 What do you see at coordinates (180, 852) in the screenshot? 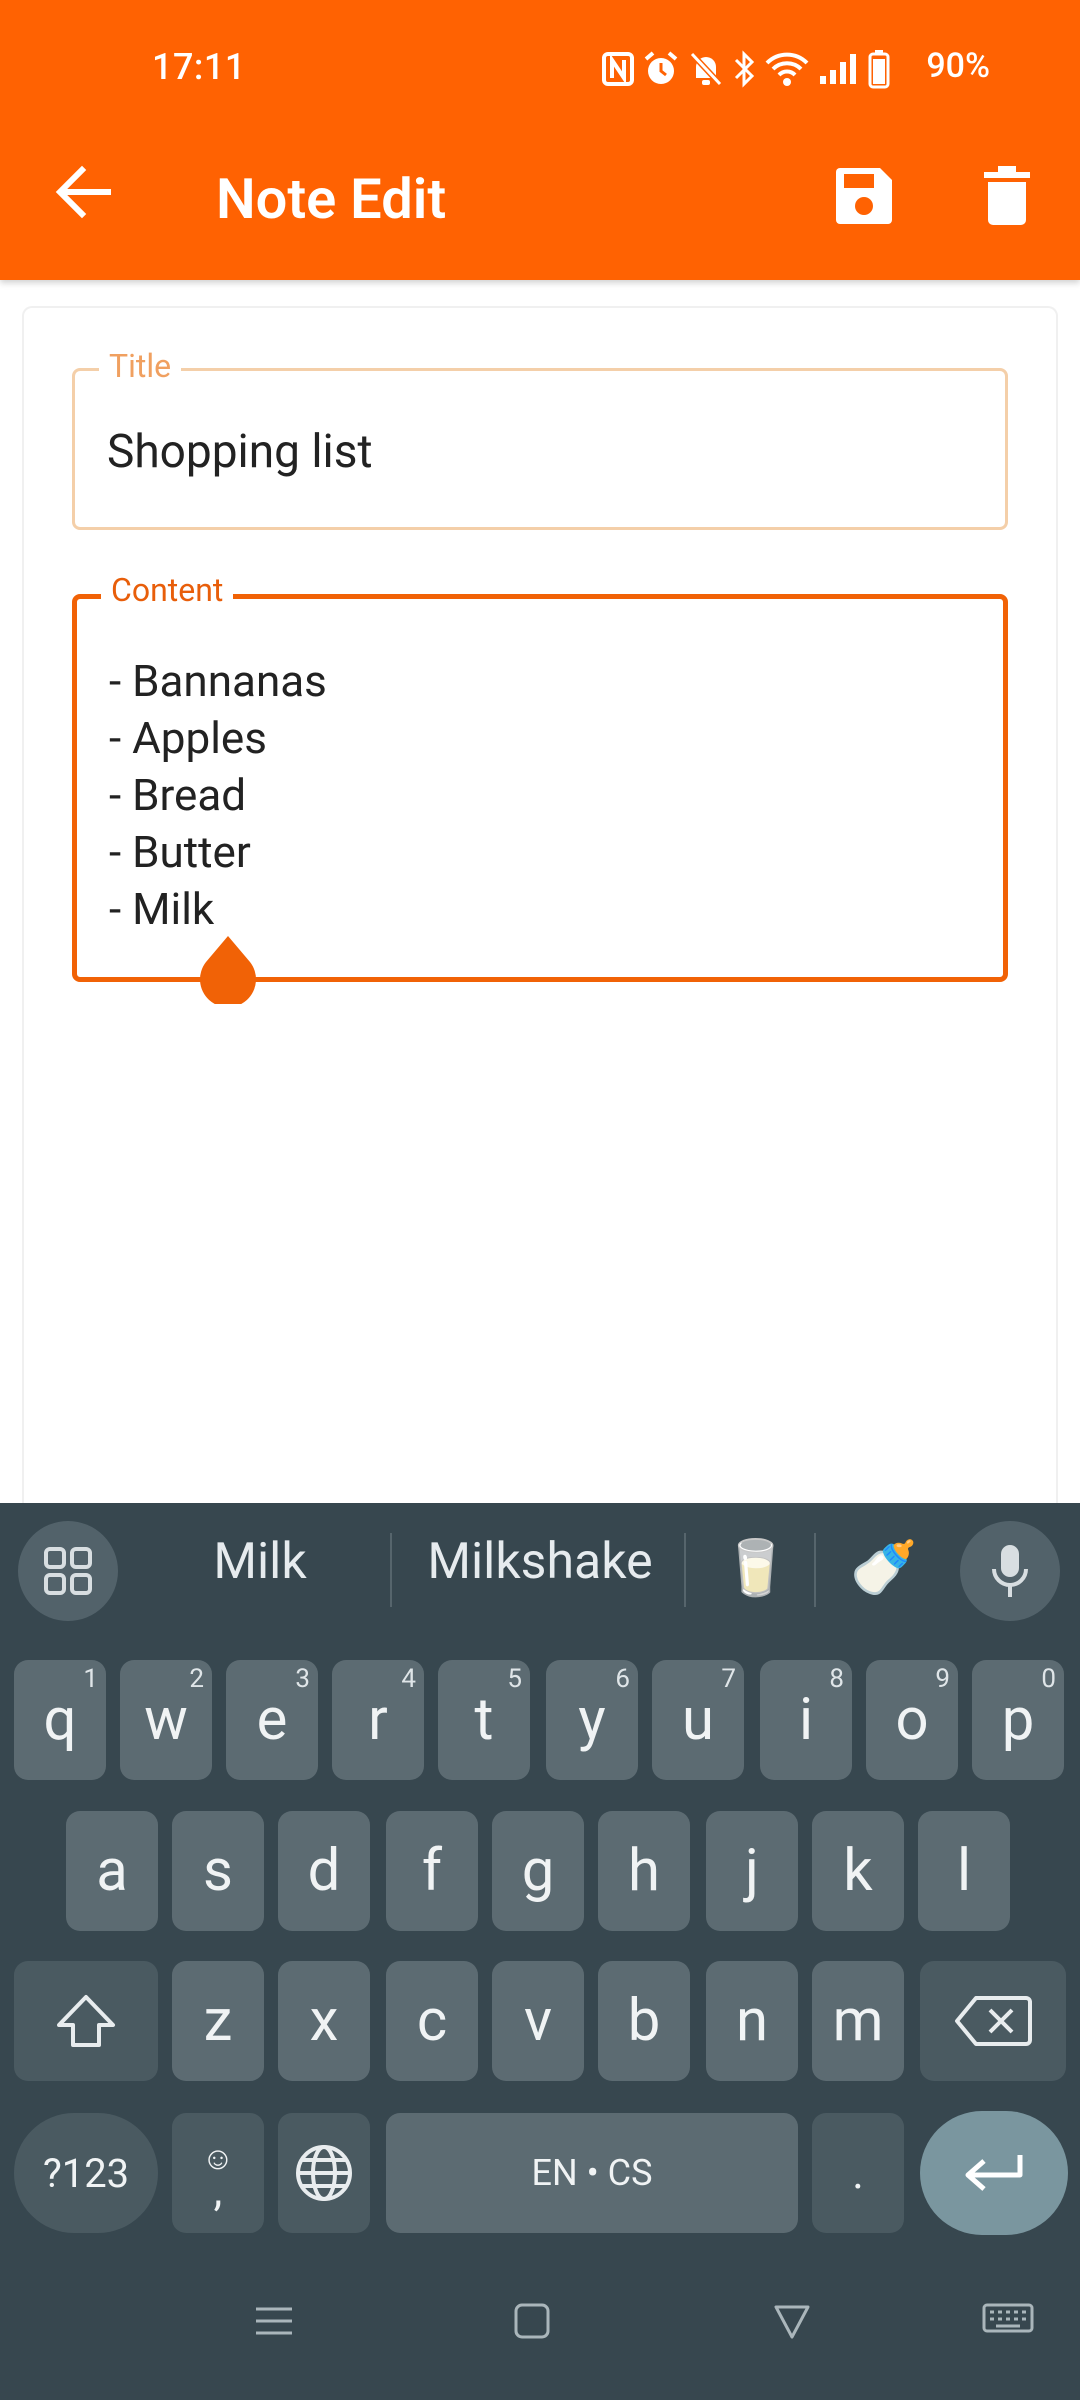
I see `content-line: - Butter` at bounding box center [180, 852].